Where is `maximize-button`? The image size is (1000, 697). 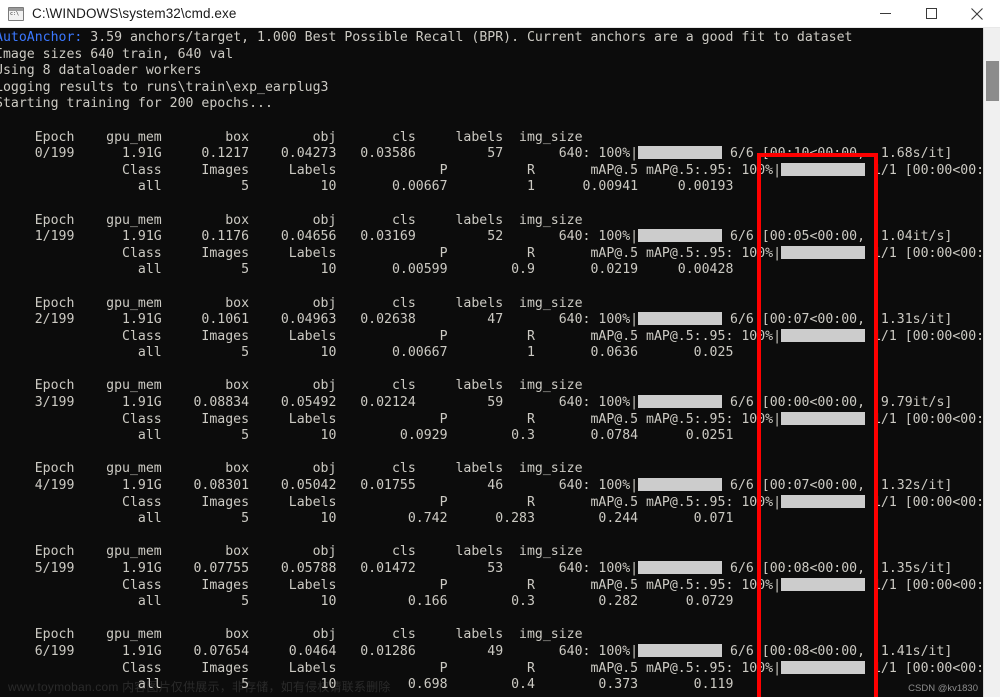
maximize-button is located at coordinates (931, 13).